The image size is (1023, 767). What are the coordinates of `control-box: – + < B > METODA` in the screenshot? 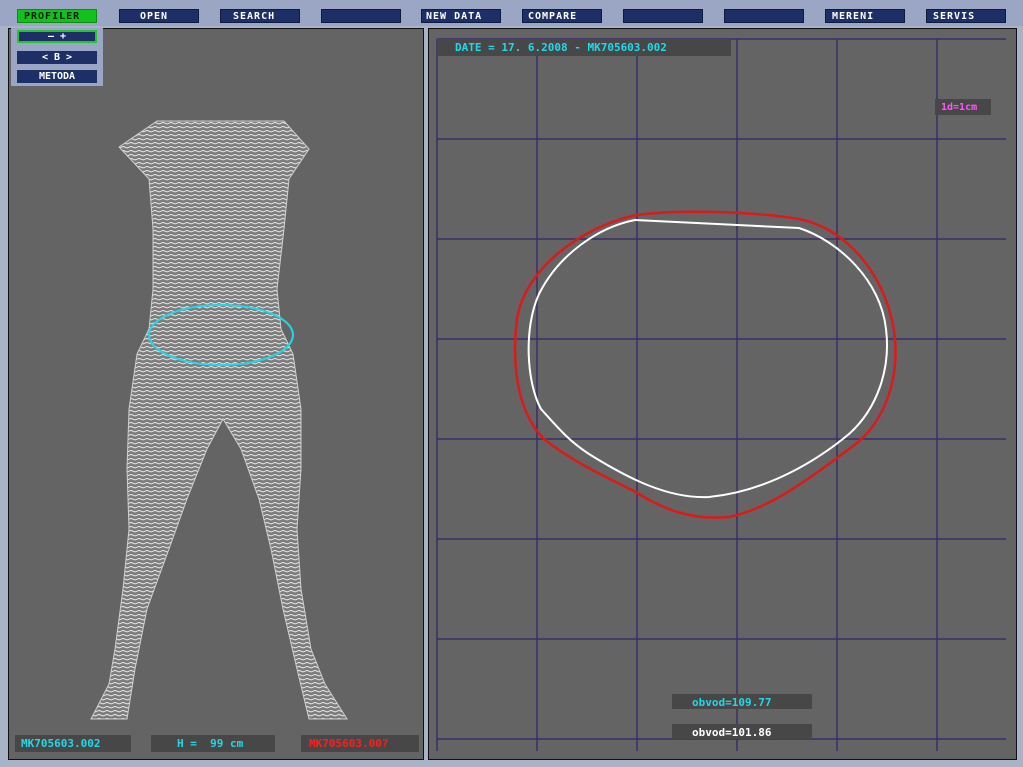 It's located at (57, 57).